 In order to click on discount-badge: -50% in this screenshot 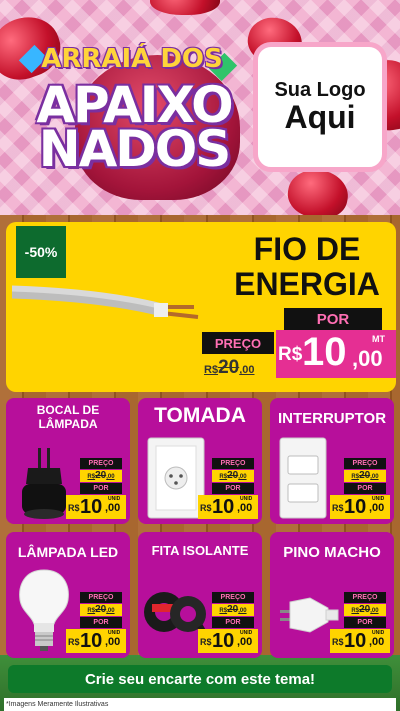, I will do `click(41, 252)`.